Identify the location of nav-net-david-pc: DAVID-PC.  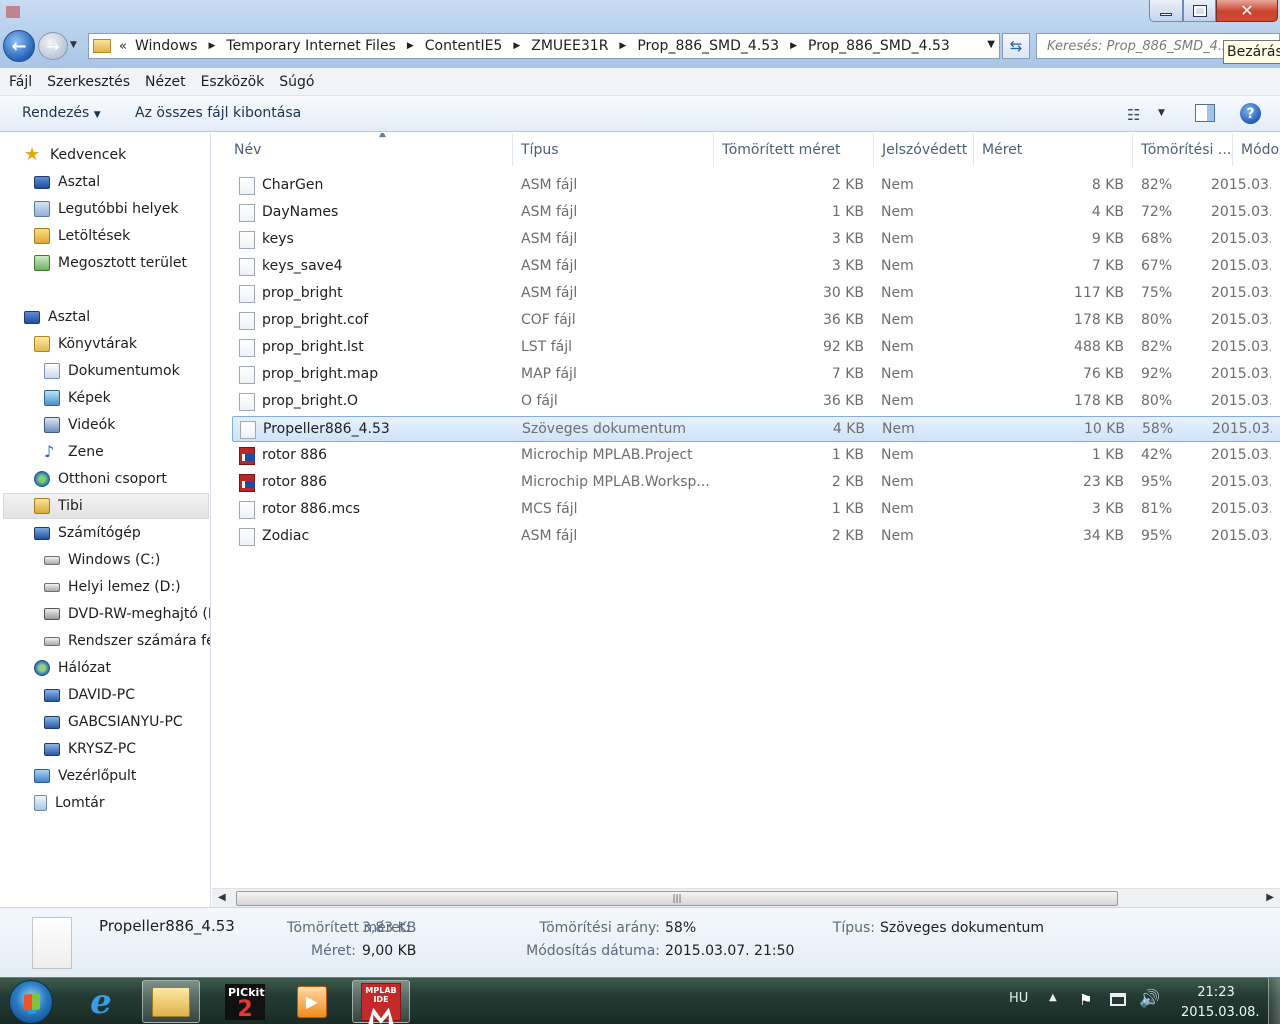
(89, 695).